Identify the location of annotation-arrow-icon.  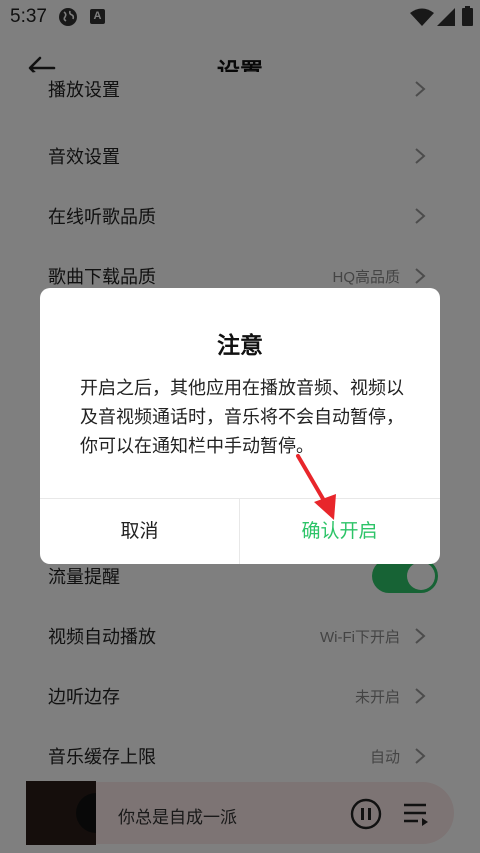
(316, 487).